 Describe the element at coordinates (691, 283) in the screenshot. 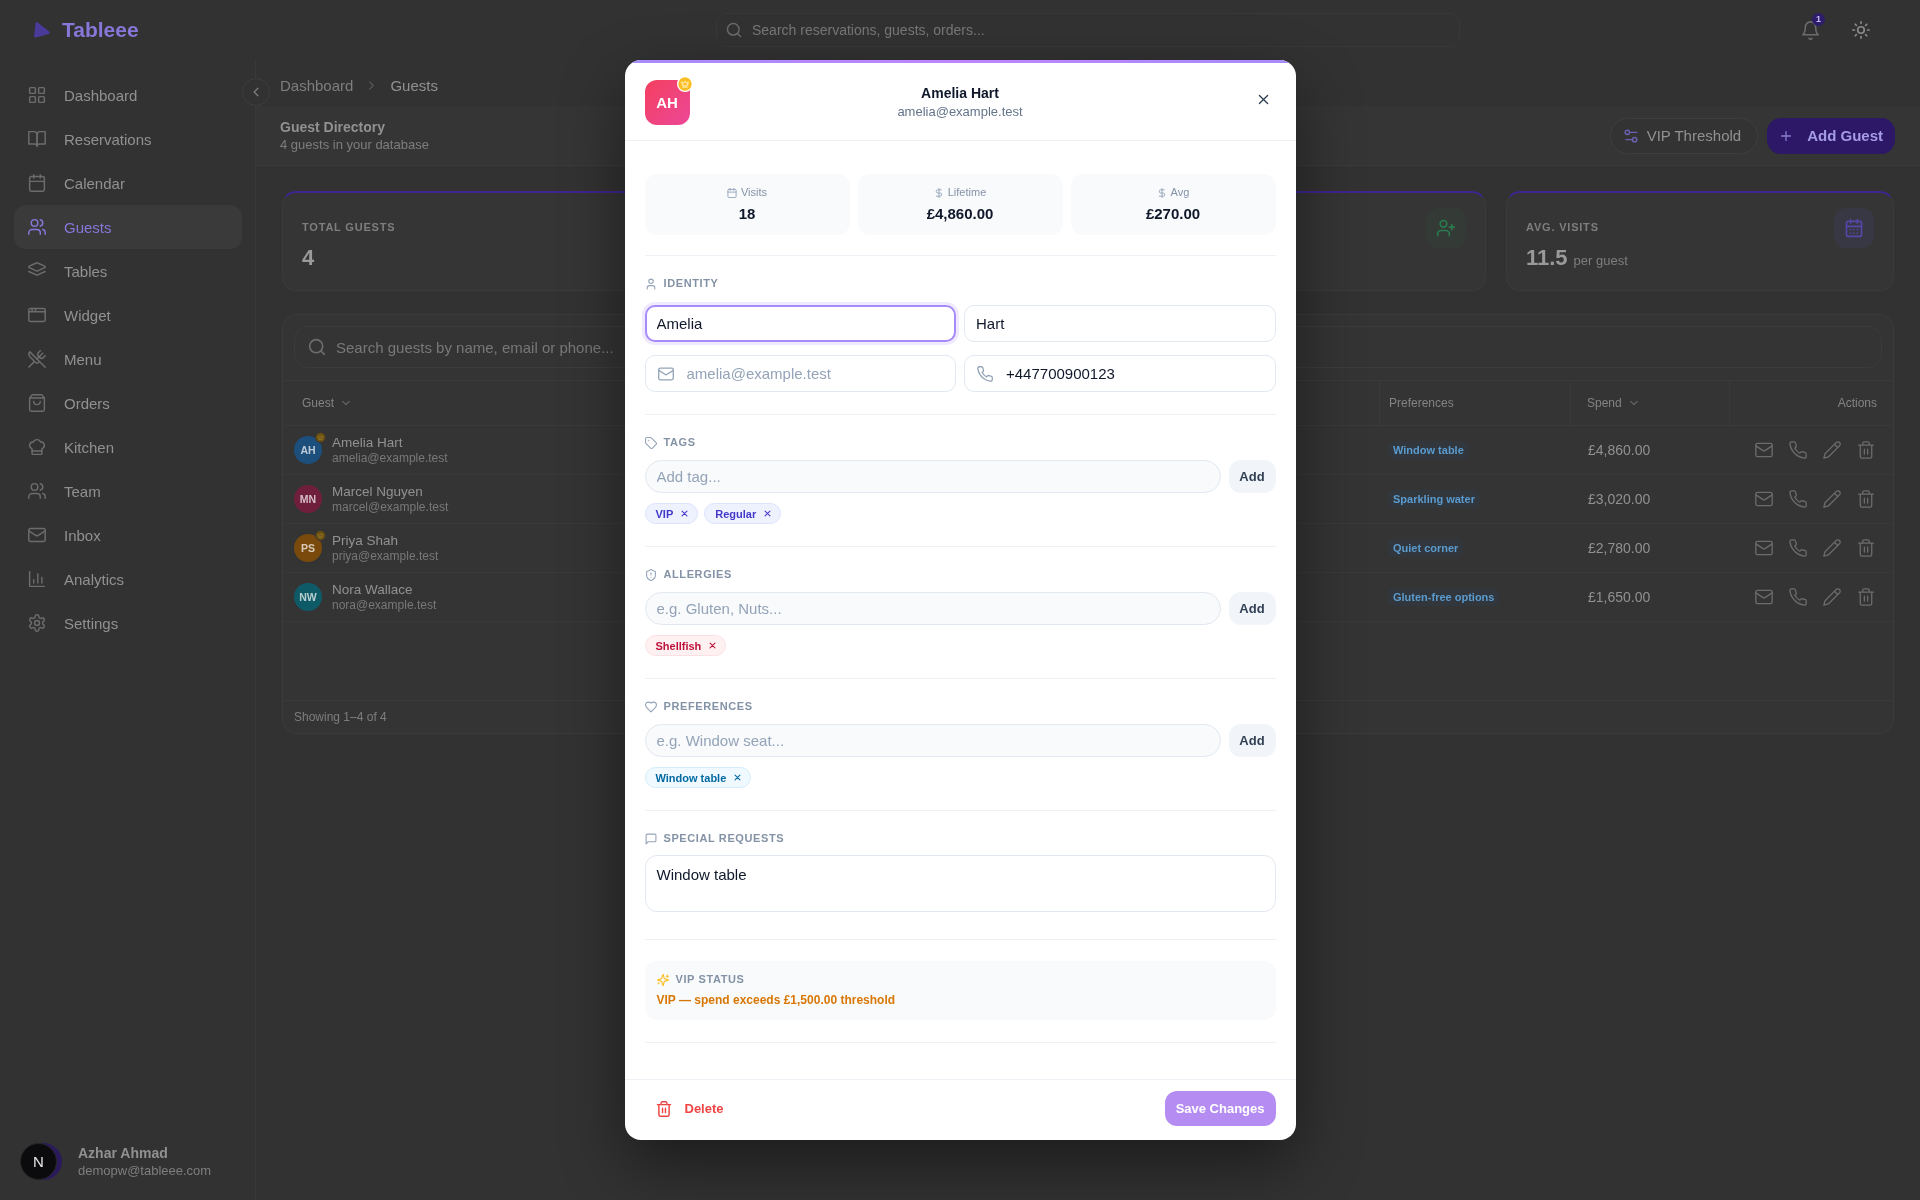

I see `section-title: IDENTITY` at that location.